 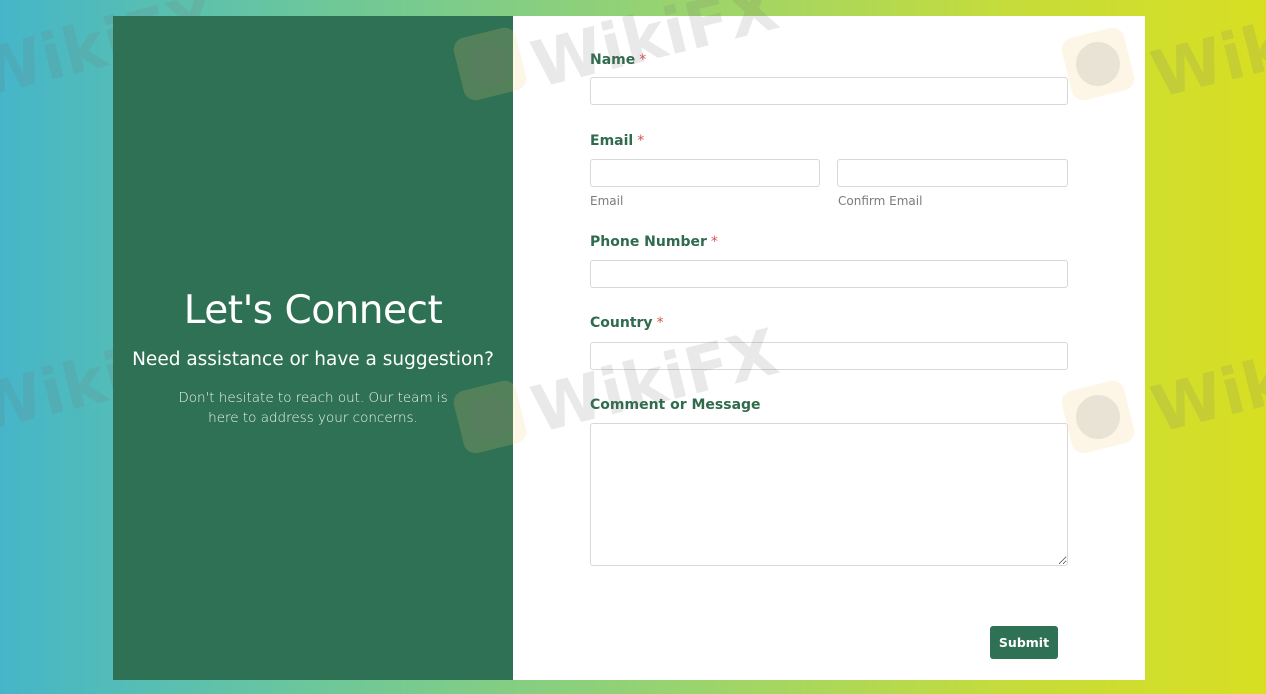 I want to click on phone-label: Phone Number *, so click(x=654, y=242).